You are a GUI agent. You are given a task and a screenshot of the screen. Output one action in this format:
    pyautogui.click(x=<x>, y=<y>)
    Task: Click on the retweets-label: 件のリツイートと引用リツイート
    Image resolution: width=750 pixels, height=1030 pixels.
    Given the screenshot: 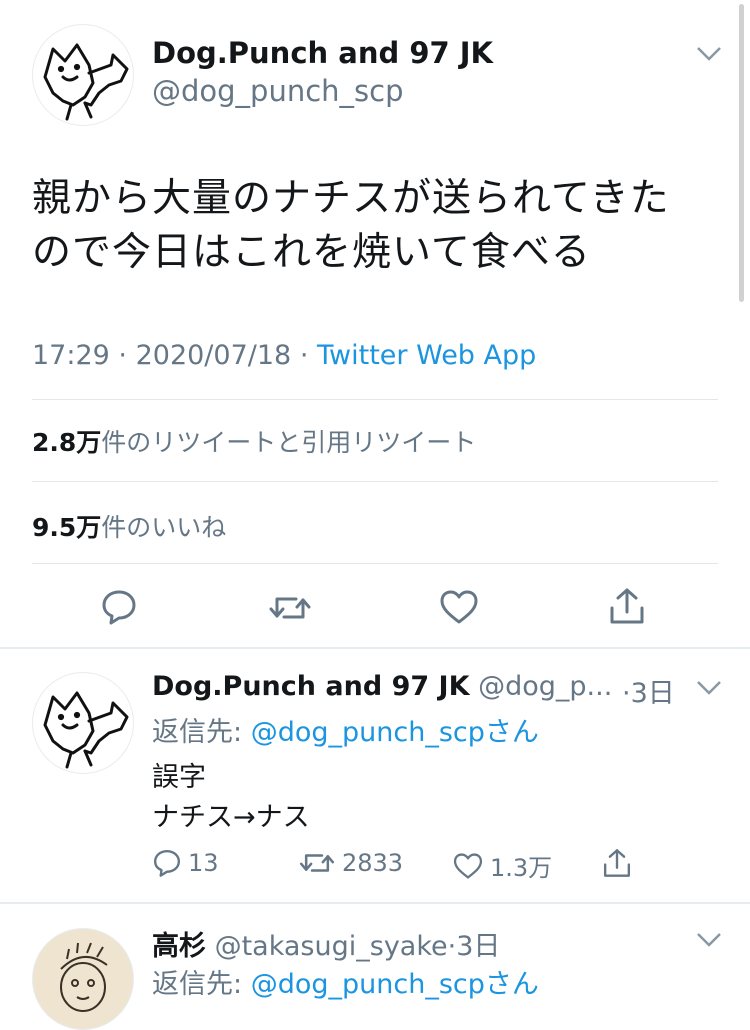 What is the action you would take?
    pyautogui.click(x=289, y=442)
    